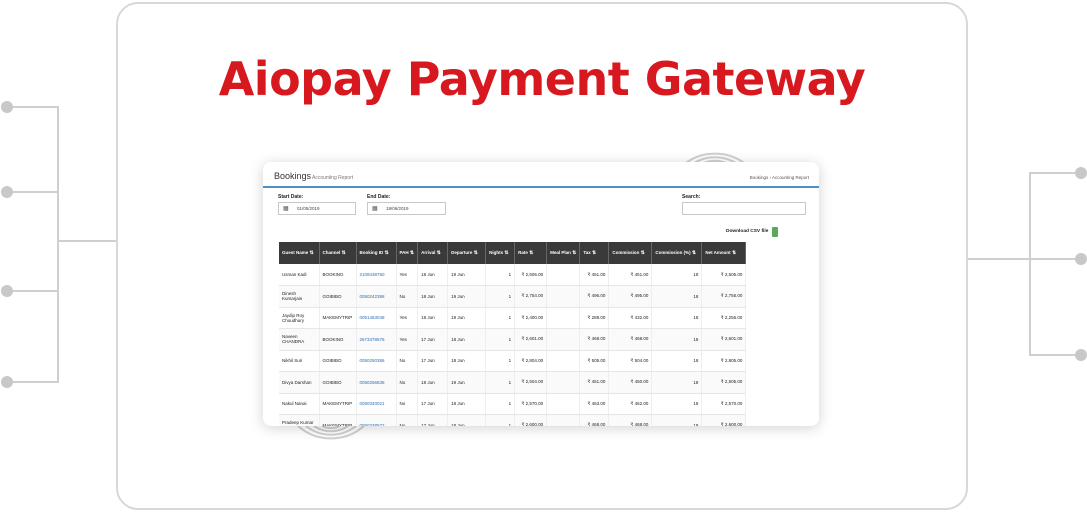 Image resolution: width=1087 pixels, height=513 pixels. What do you see at coordinates (379, 197) in the screenshot?
I see `end-date-label: End Date:` at bounding box center [379, 197].